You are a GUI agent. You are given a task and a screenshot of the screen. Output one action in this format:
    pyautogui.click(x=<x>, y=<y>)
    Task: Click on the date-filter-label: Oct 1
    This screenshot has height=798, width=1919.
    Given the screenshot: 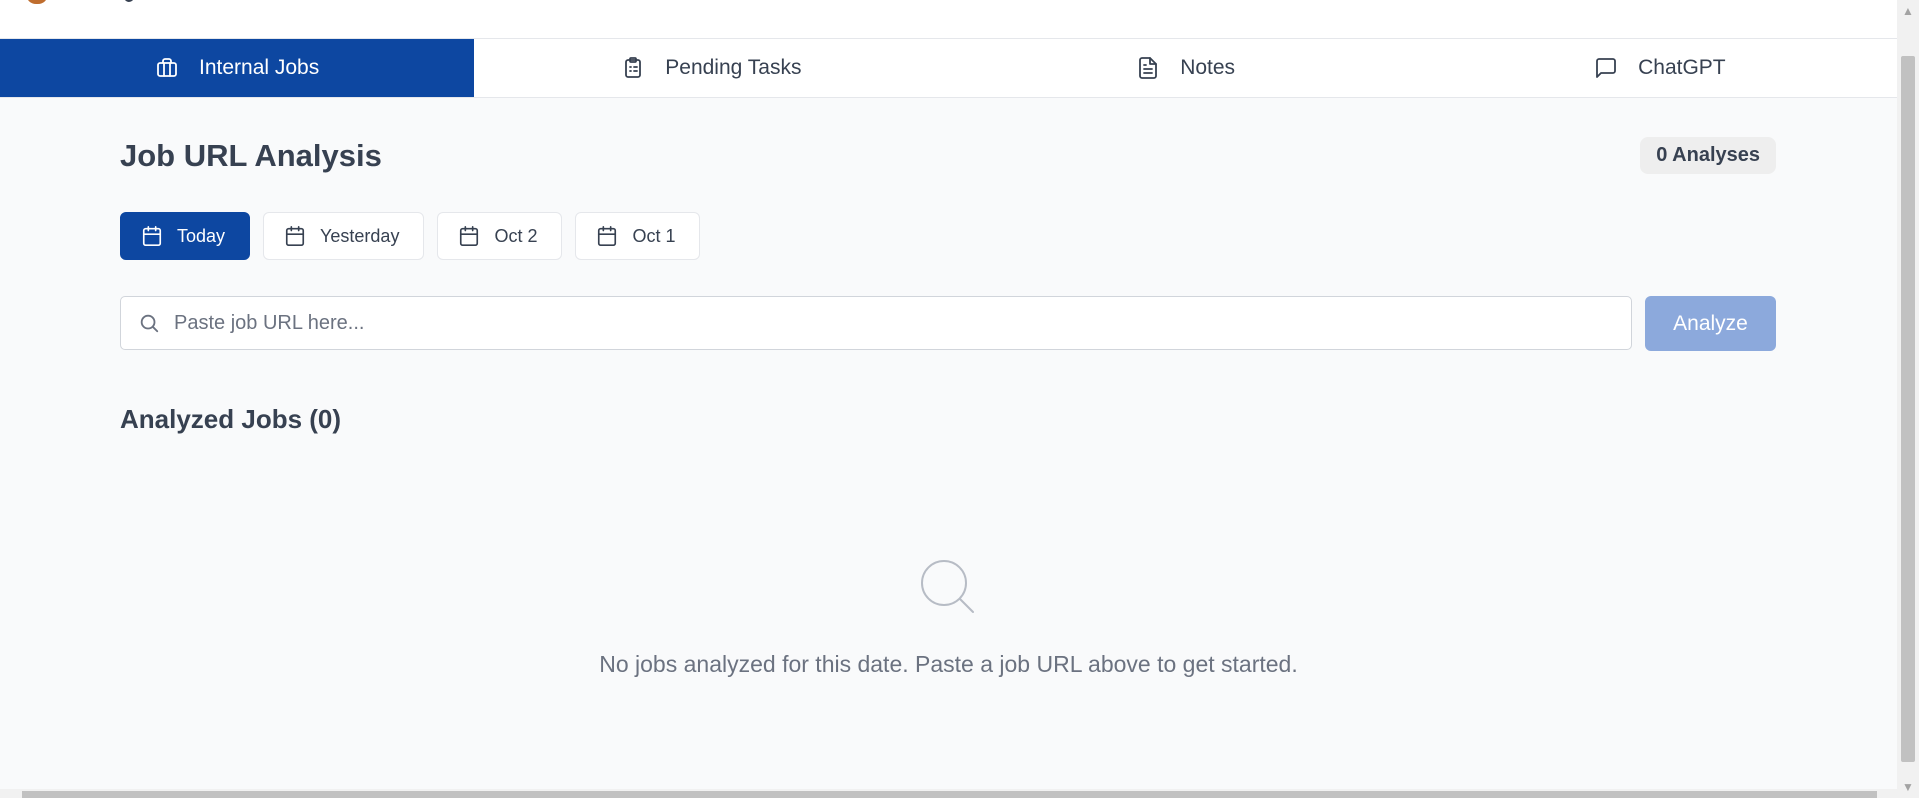 What is the action you would take?
    pyautogui.click(x=654, y=235)
    